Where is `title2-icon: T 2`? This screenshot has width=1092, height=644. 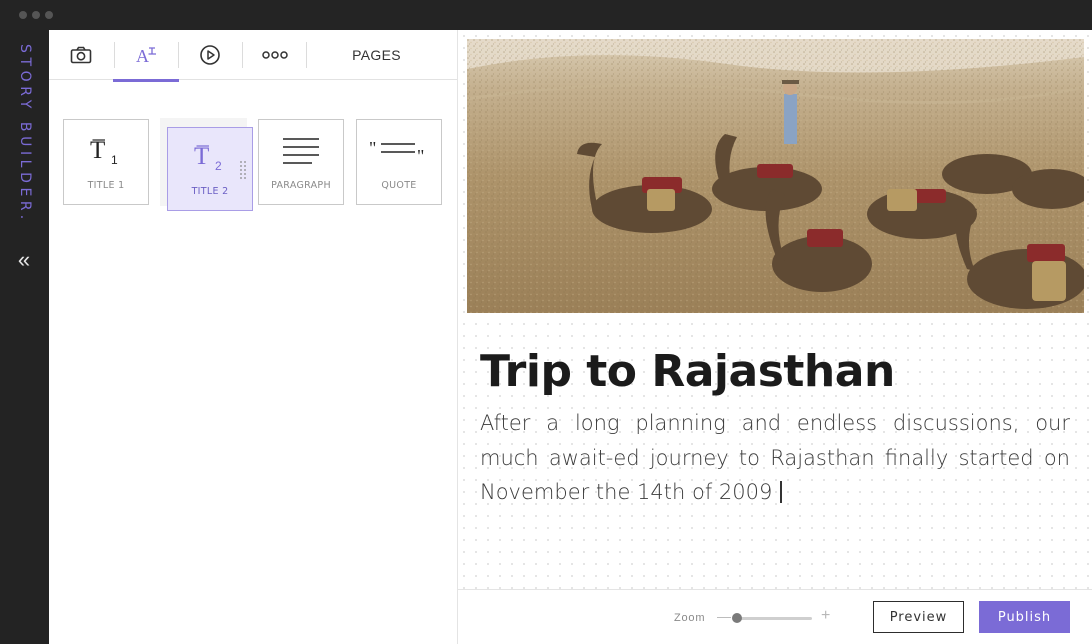
title2-icon: T 2 is located at coordinates (208, 157).